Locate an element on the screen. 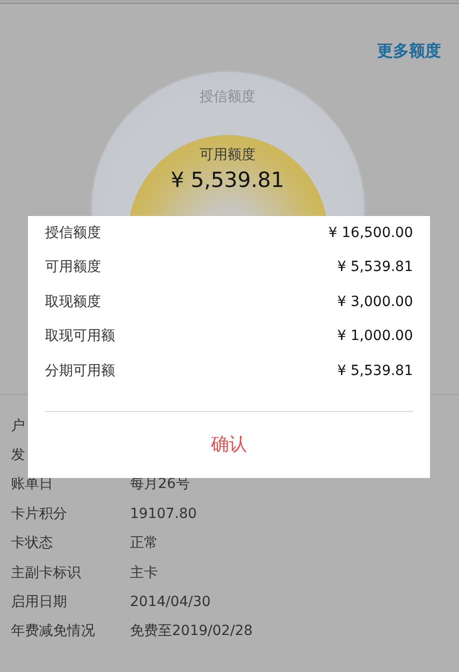  more-credit-link: 更多额度 is located at coordinates (409, 51).